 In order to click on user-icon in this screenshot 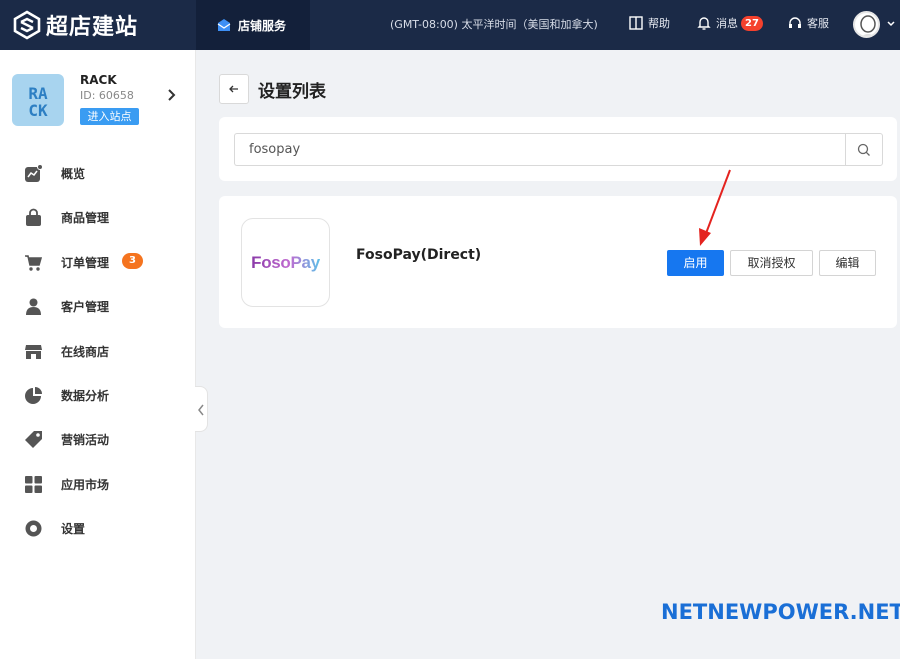, I will do `click(33, 306)`.